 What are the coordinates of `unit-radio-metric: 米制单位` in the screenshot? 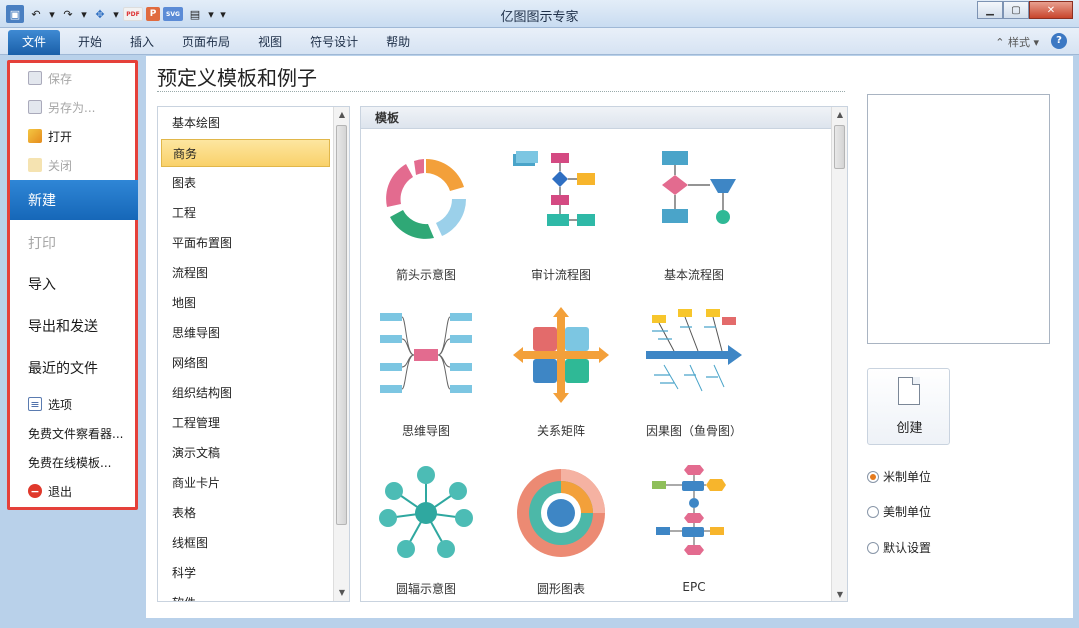 It's located at (899, 476).